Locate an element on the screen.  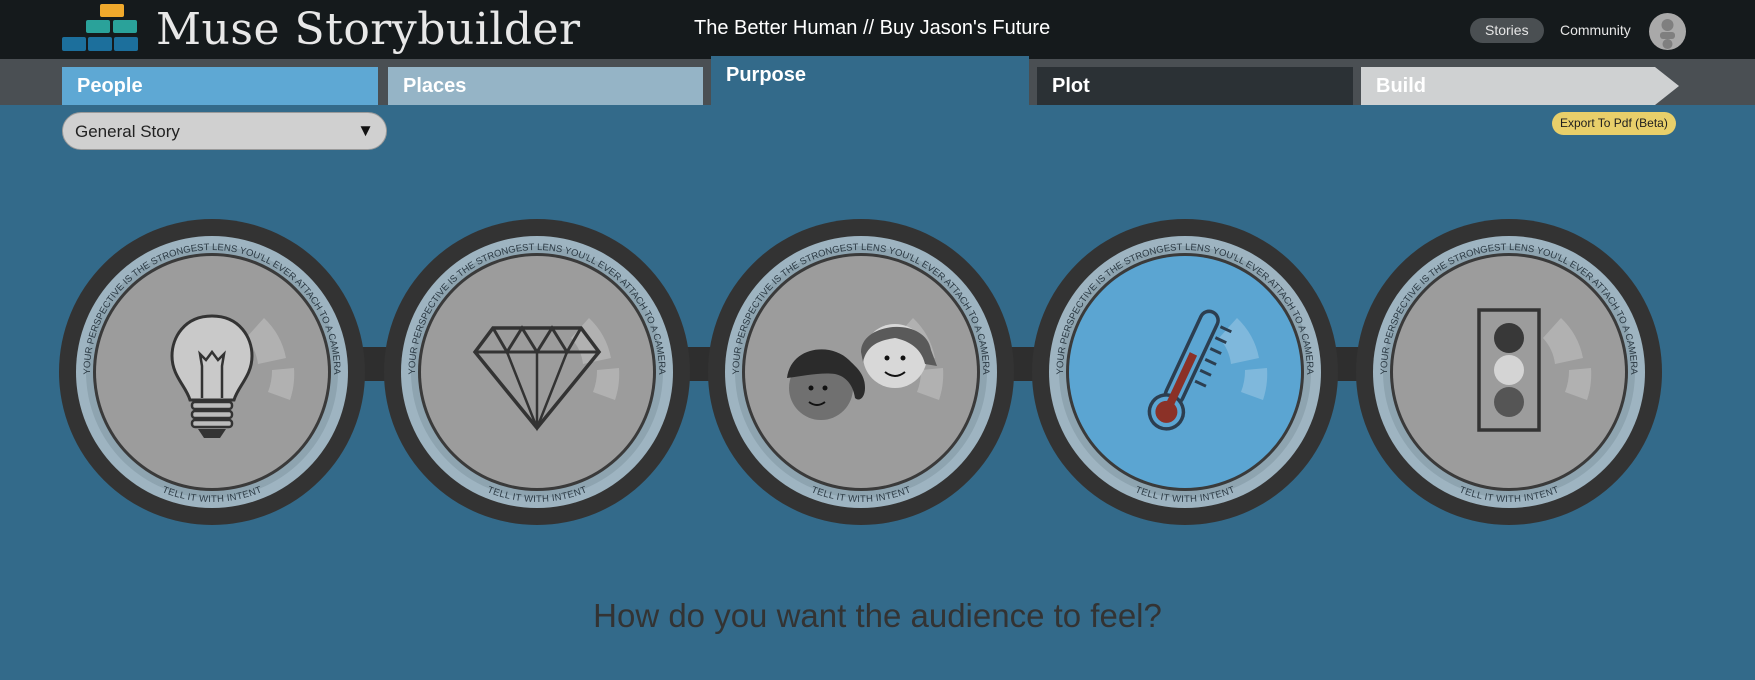
user-avatar is located at coordinates (1667, 31).